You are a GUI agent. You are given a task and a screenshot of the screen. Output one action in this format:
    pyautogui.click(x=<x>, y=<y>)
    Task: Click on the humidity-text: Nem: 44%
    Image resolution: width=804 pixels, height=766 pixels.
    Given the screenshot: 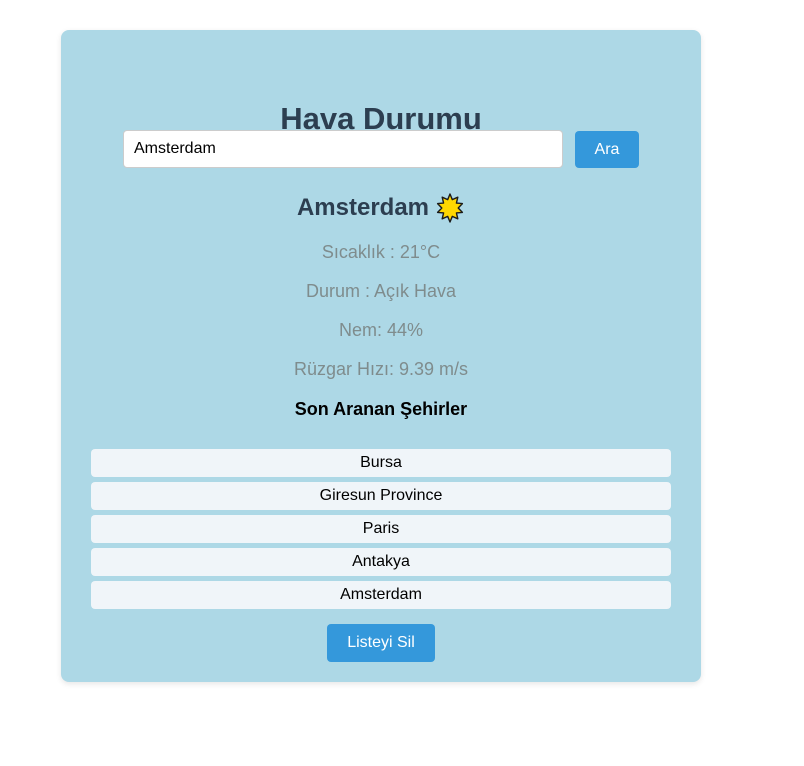 What is the action you would take?
    pyautogui.click(x=381, y=330)
    